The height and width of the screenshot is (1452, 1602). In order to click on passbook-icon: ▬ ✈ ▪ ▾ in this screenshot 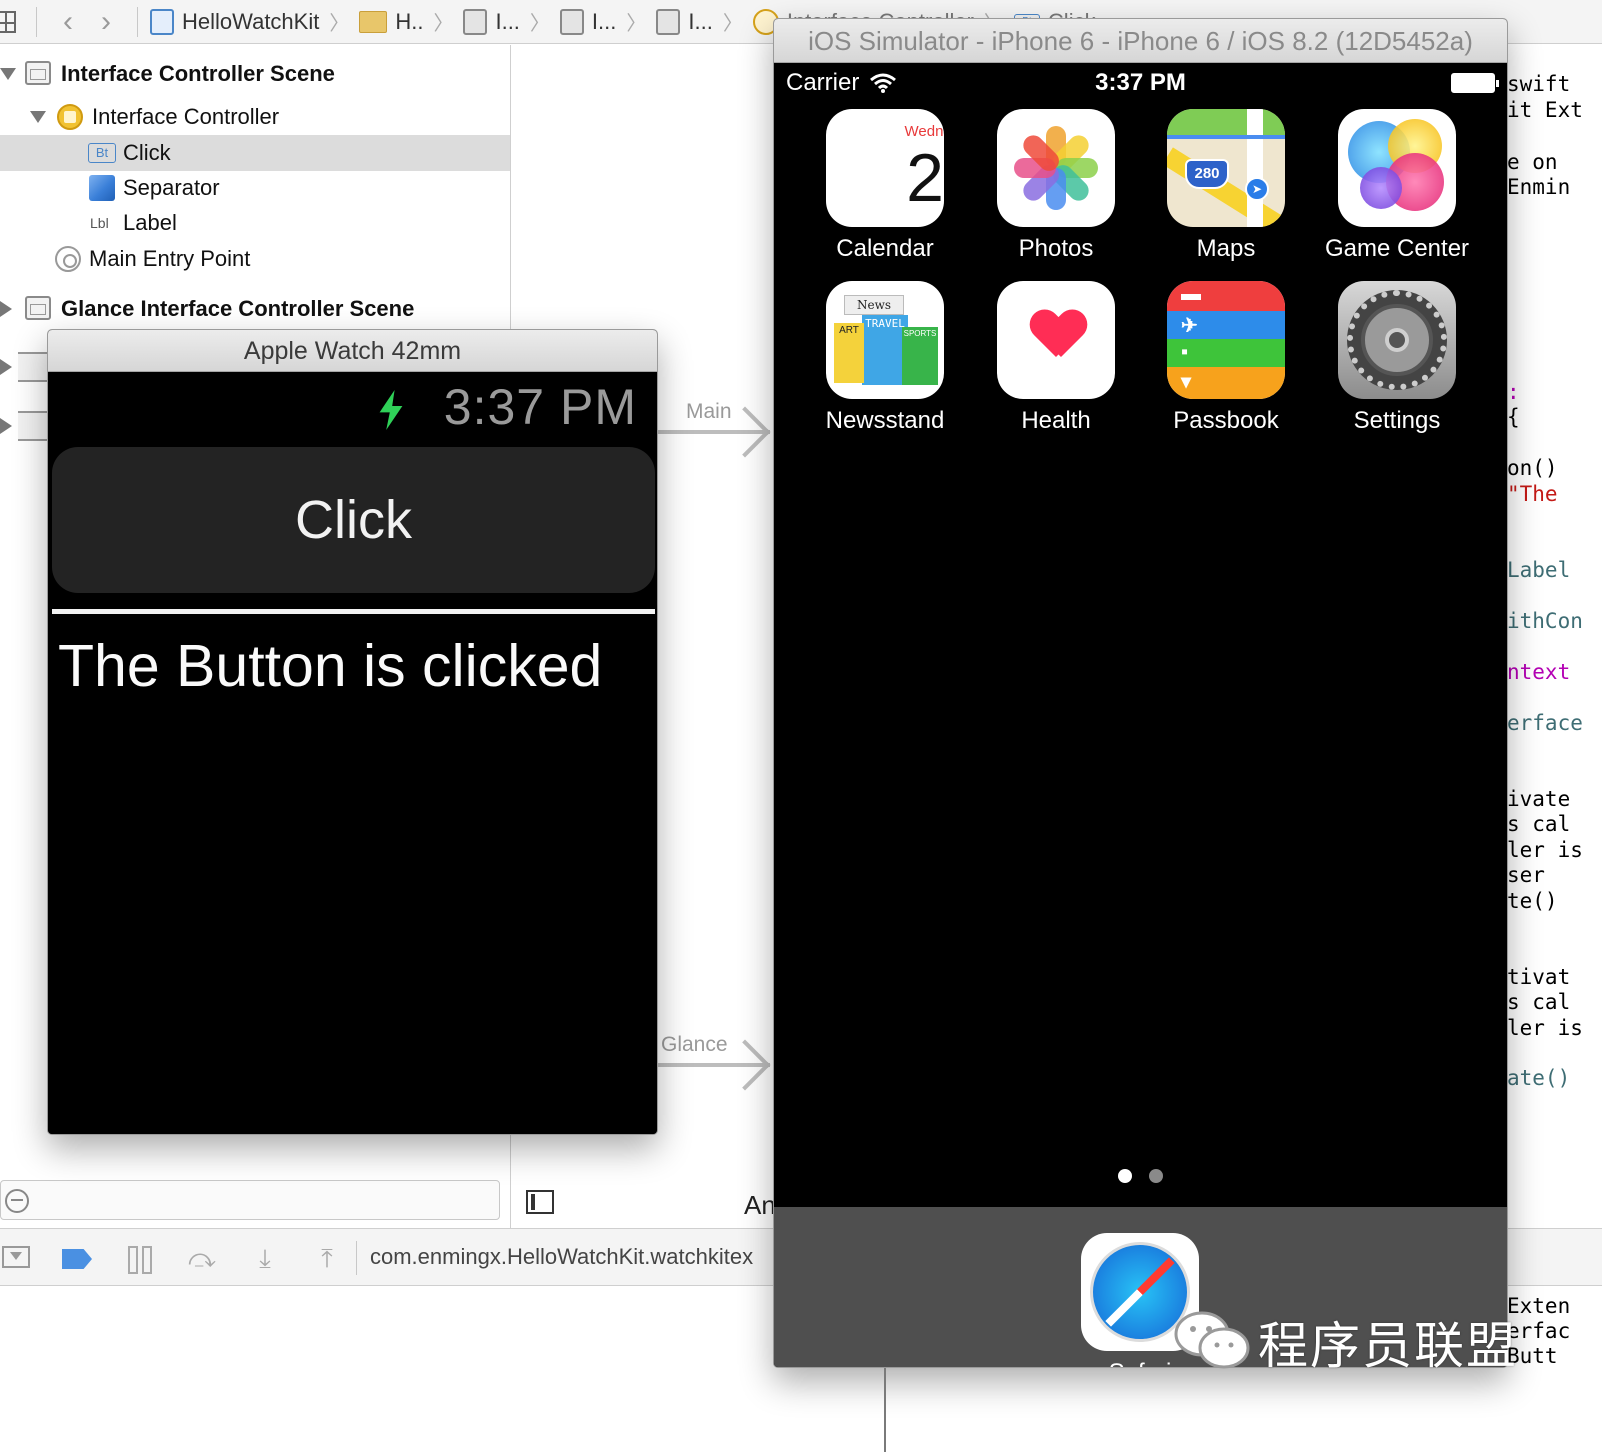, I will do `click(1226, 340)`.